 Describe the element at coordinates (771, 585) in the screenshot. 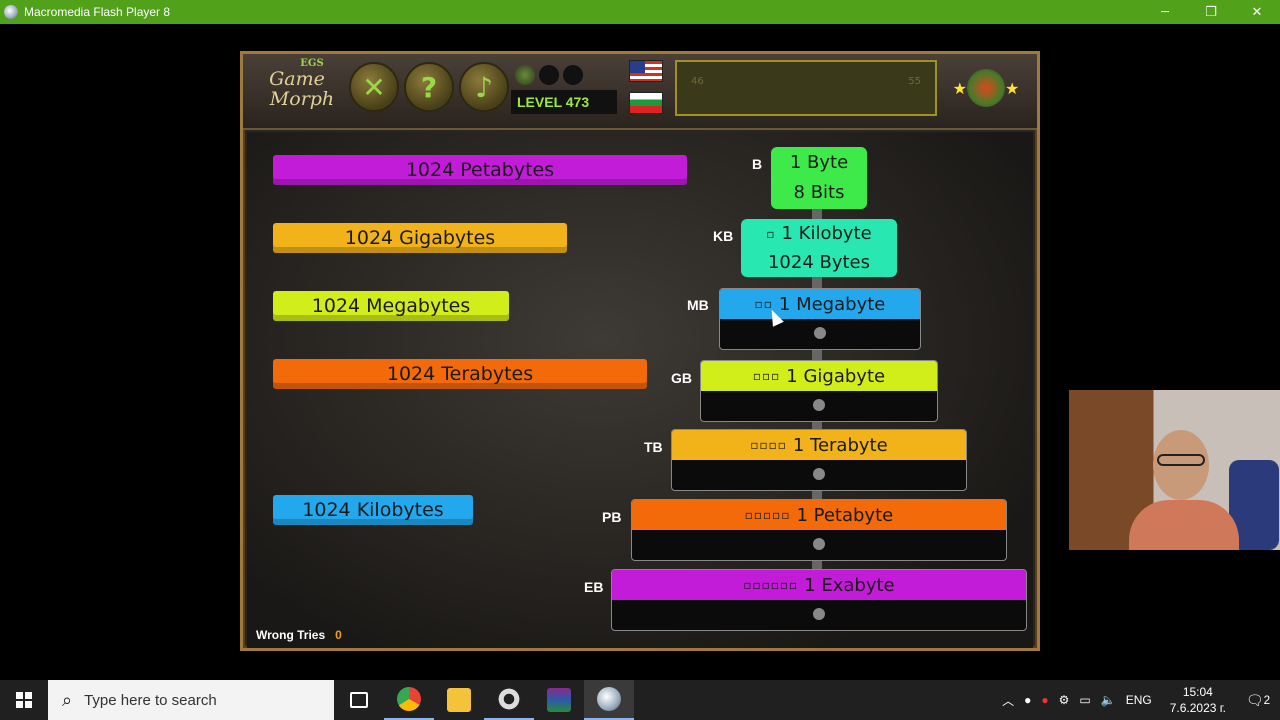

I see `unit-marks: ▫▫▫▫▫▫` at that location.